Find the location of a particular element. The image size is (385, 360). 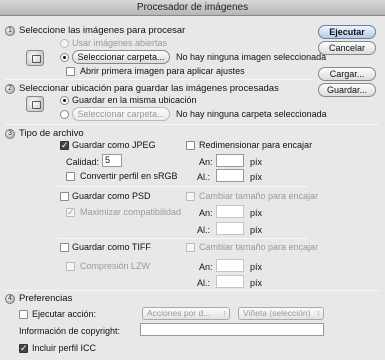

use-open-radio is located at coordinates (64, 43).